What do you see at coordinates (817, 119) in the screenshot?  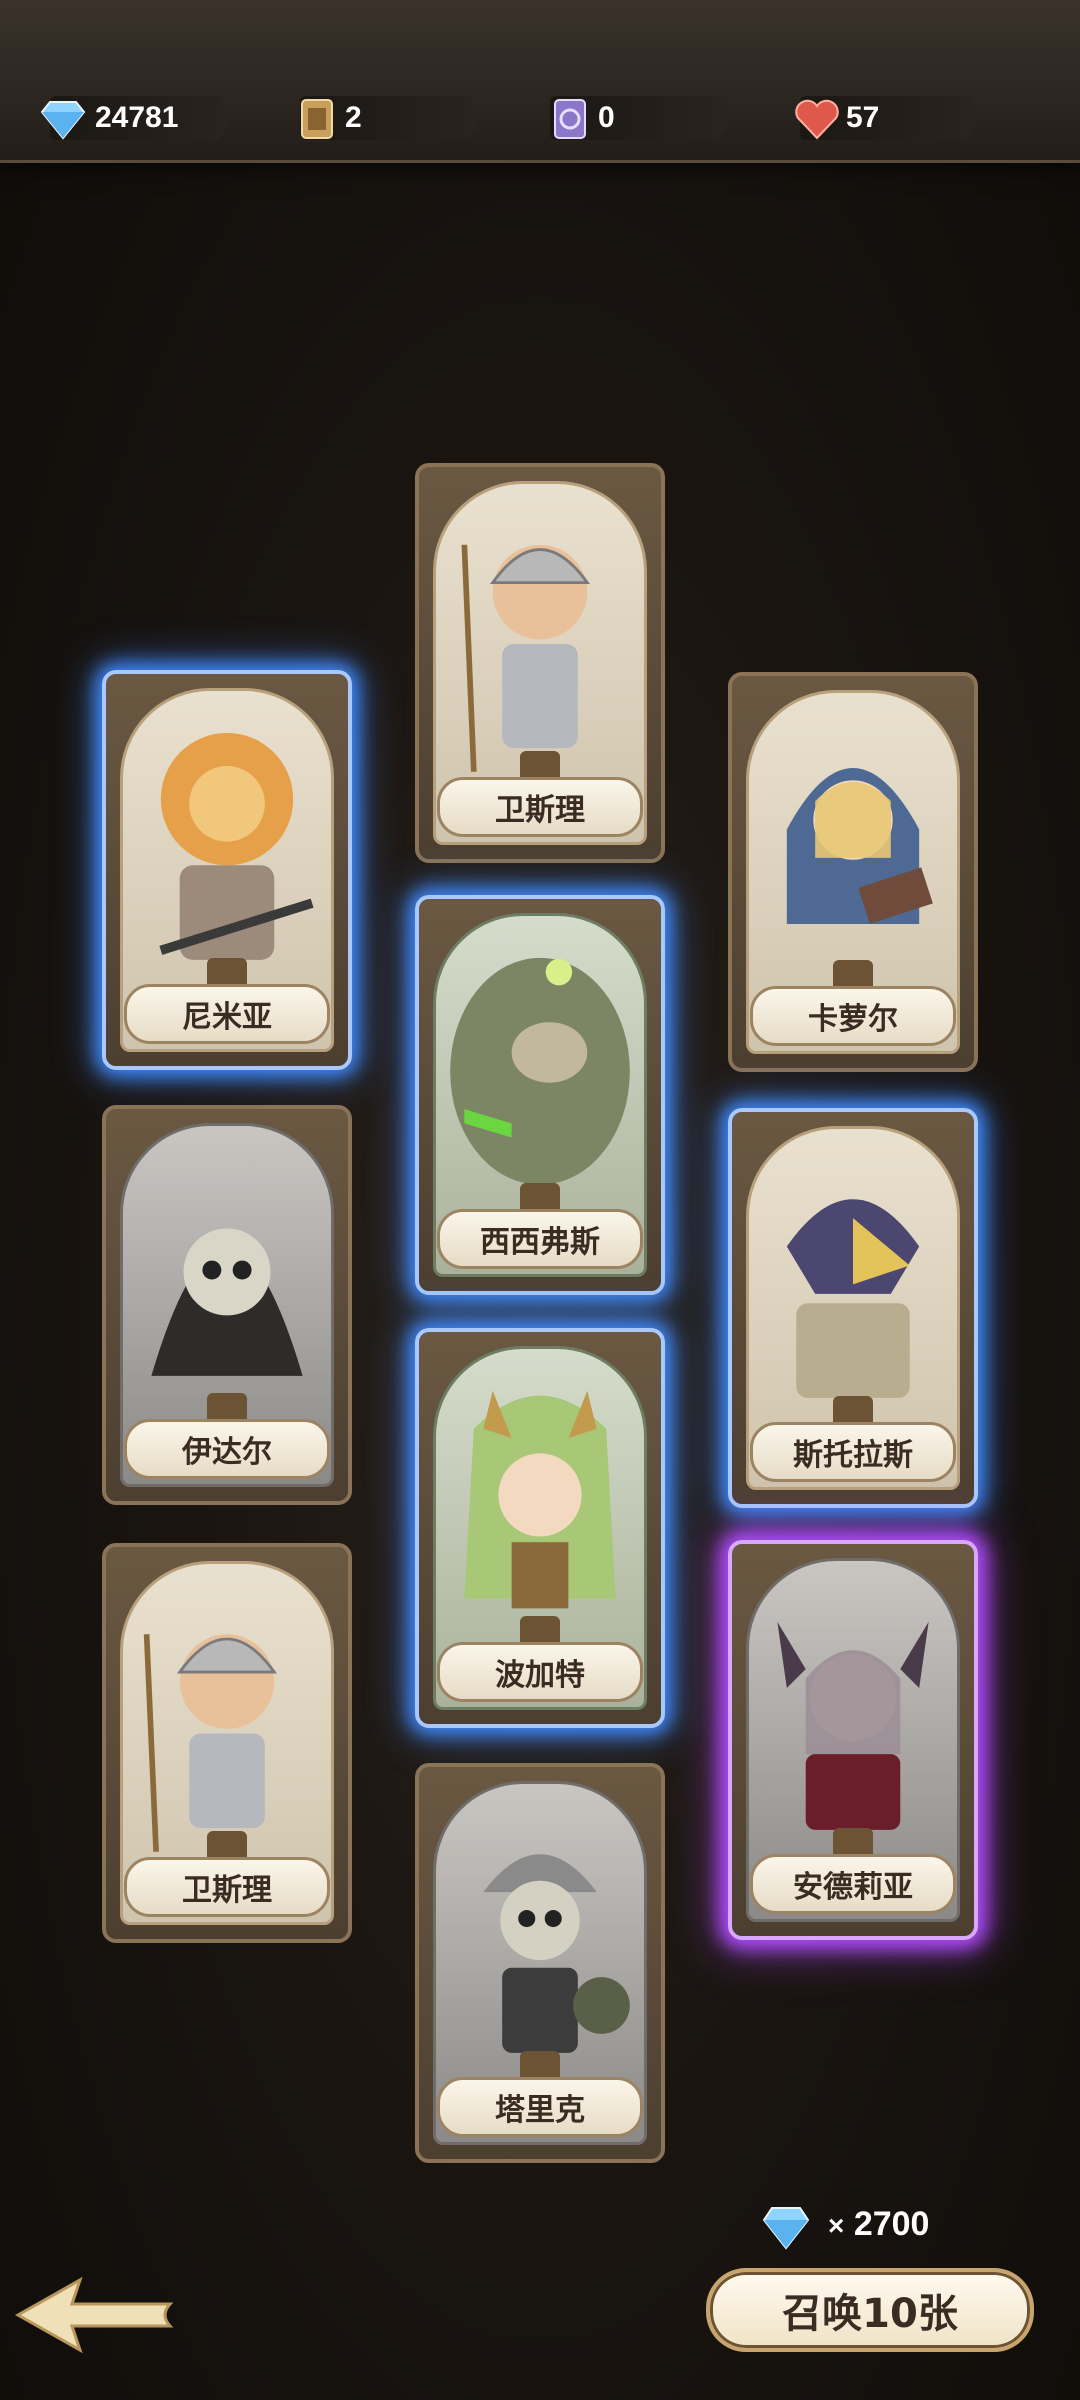 I see `heart-icon` at bounding box center [817, 119].